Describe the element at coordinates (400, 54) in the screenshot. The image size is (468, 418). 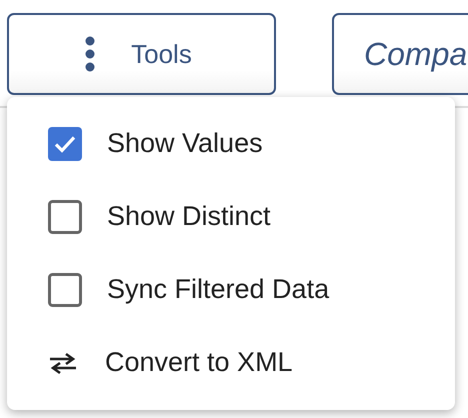
I see `toolbar-button: Compa` at that location.